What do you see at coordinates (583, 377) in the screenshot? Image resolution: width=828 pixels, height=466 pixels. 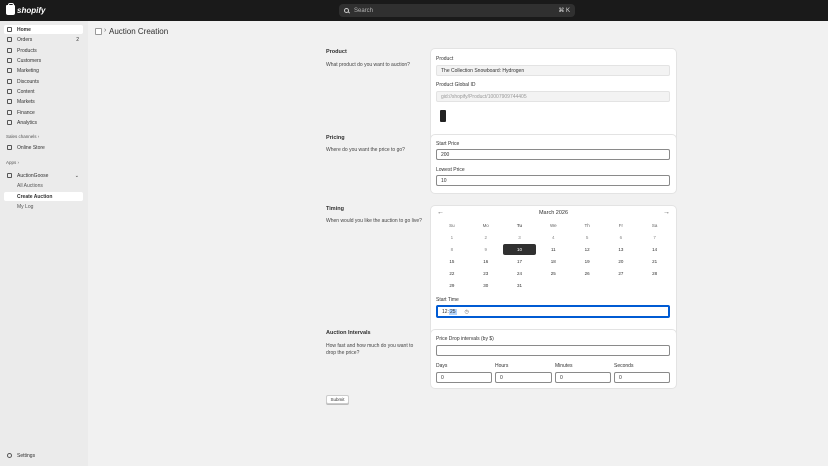 I see `minutes-input: 0` at bounding box center [583, 377].